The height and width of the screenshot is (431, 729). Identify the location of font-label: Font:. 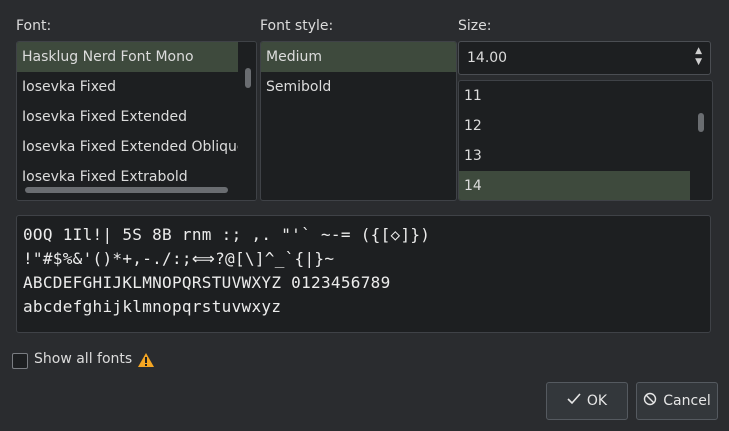
(34, 26).